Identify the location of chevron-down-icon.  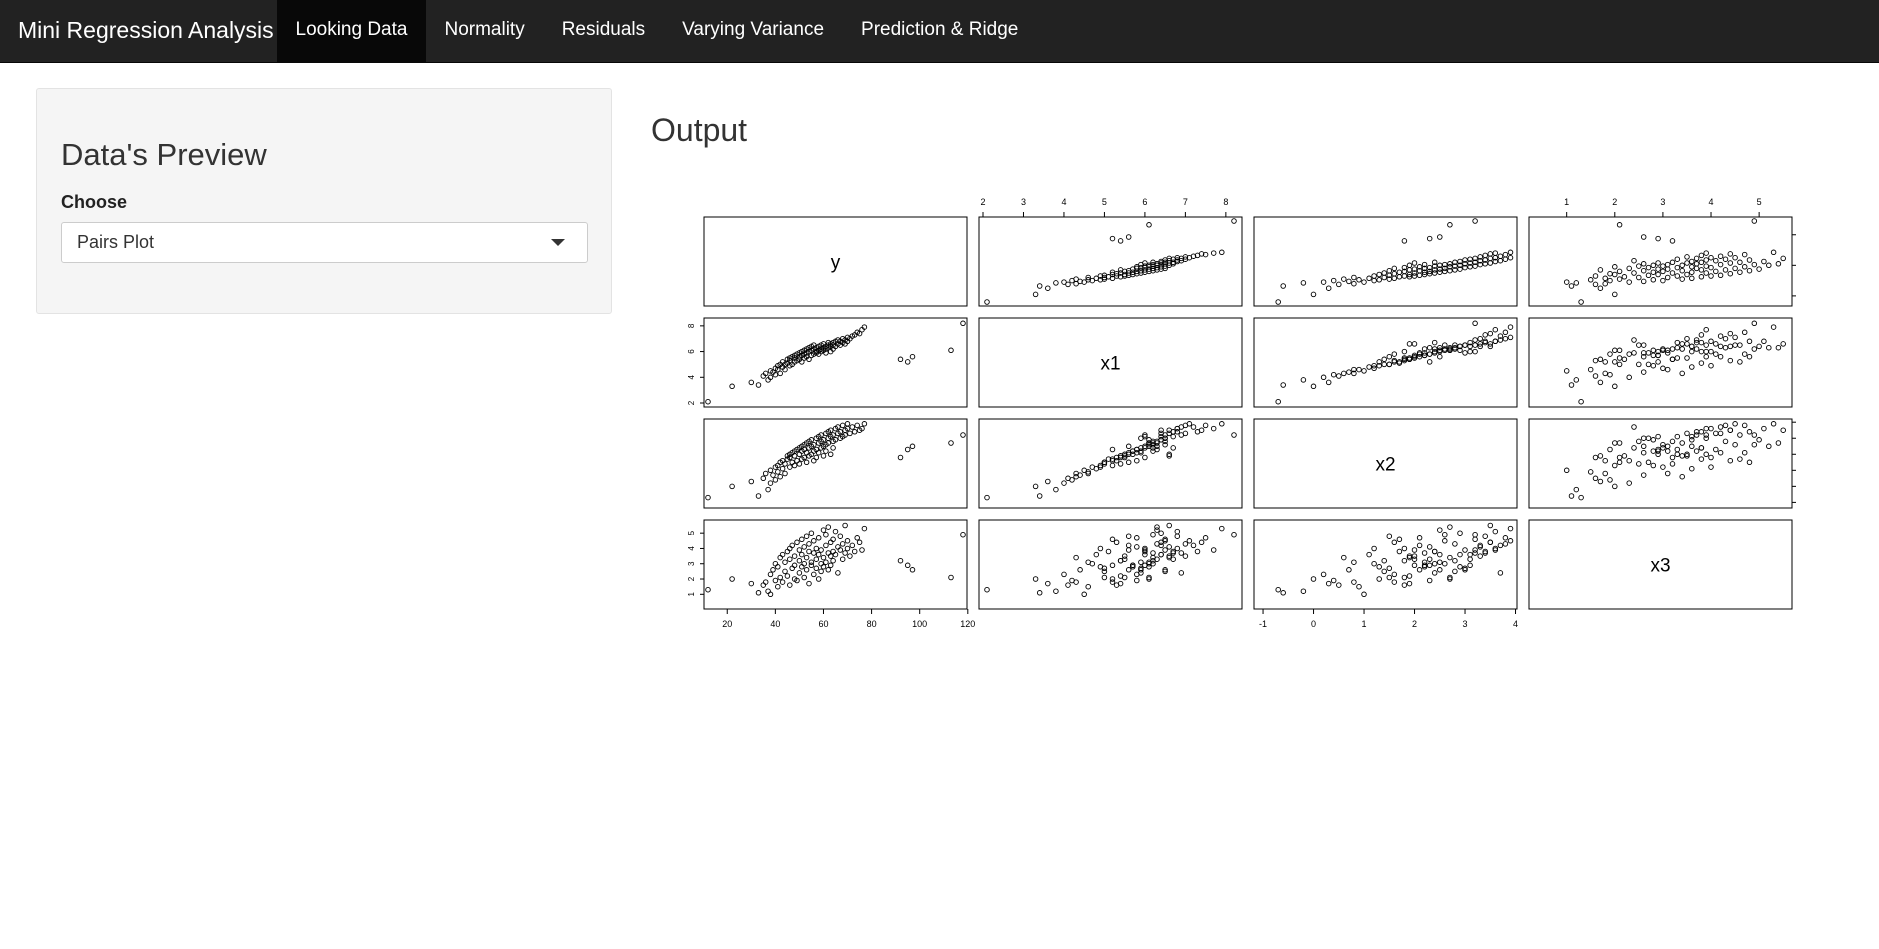
(558, 242).